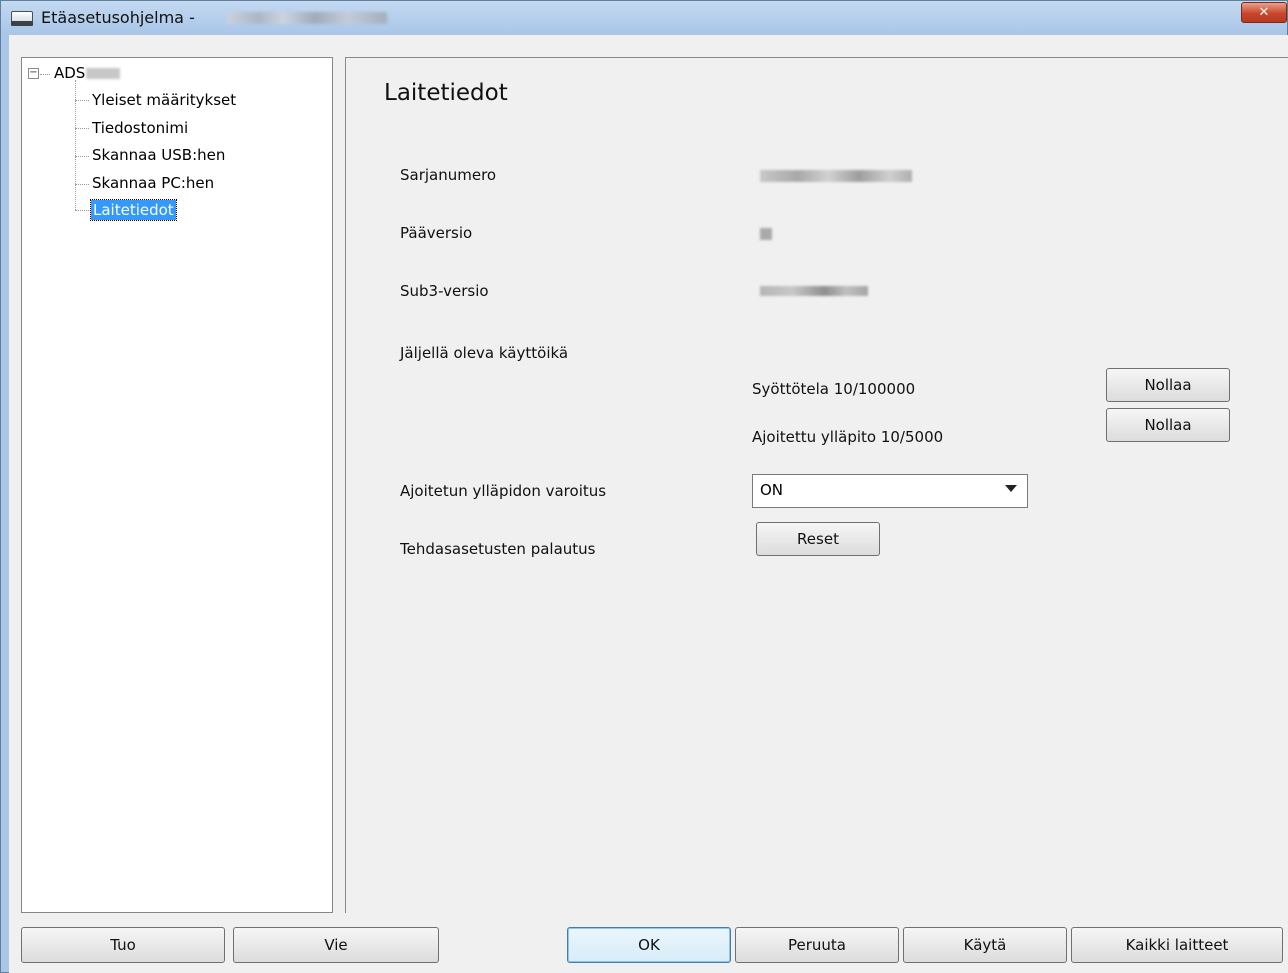  What do you see at coordinates (834, 389) in the screenshot?
I see `feed-roller-counter: Syöttötela 10/100000` at bounding box center [834, 389].